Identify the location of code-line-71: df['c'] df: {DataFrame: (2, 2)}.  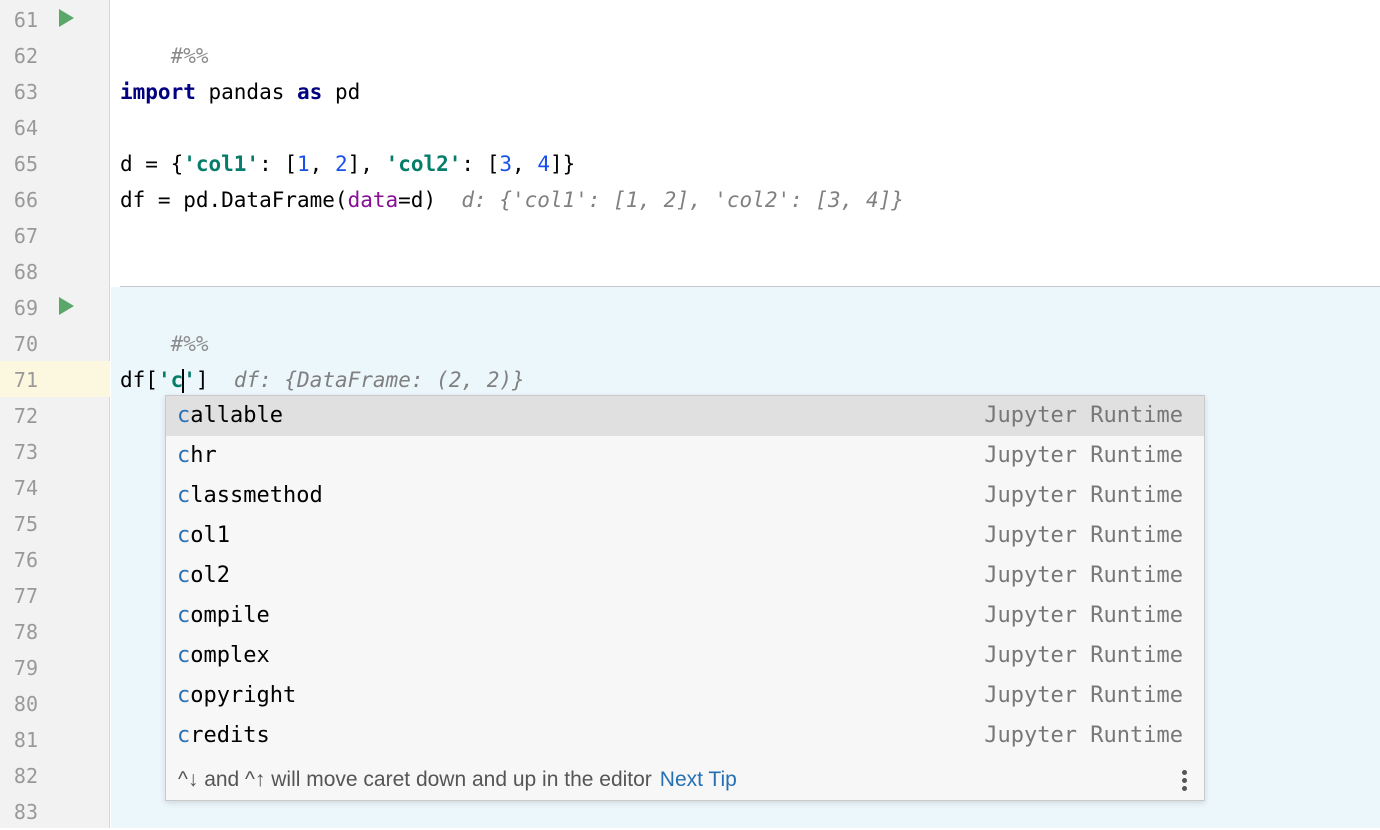
(322, 380).